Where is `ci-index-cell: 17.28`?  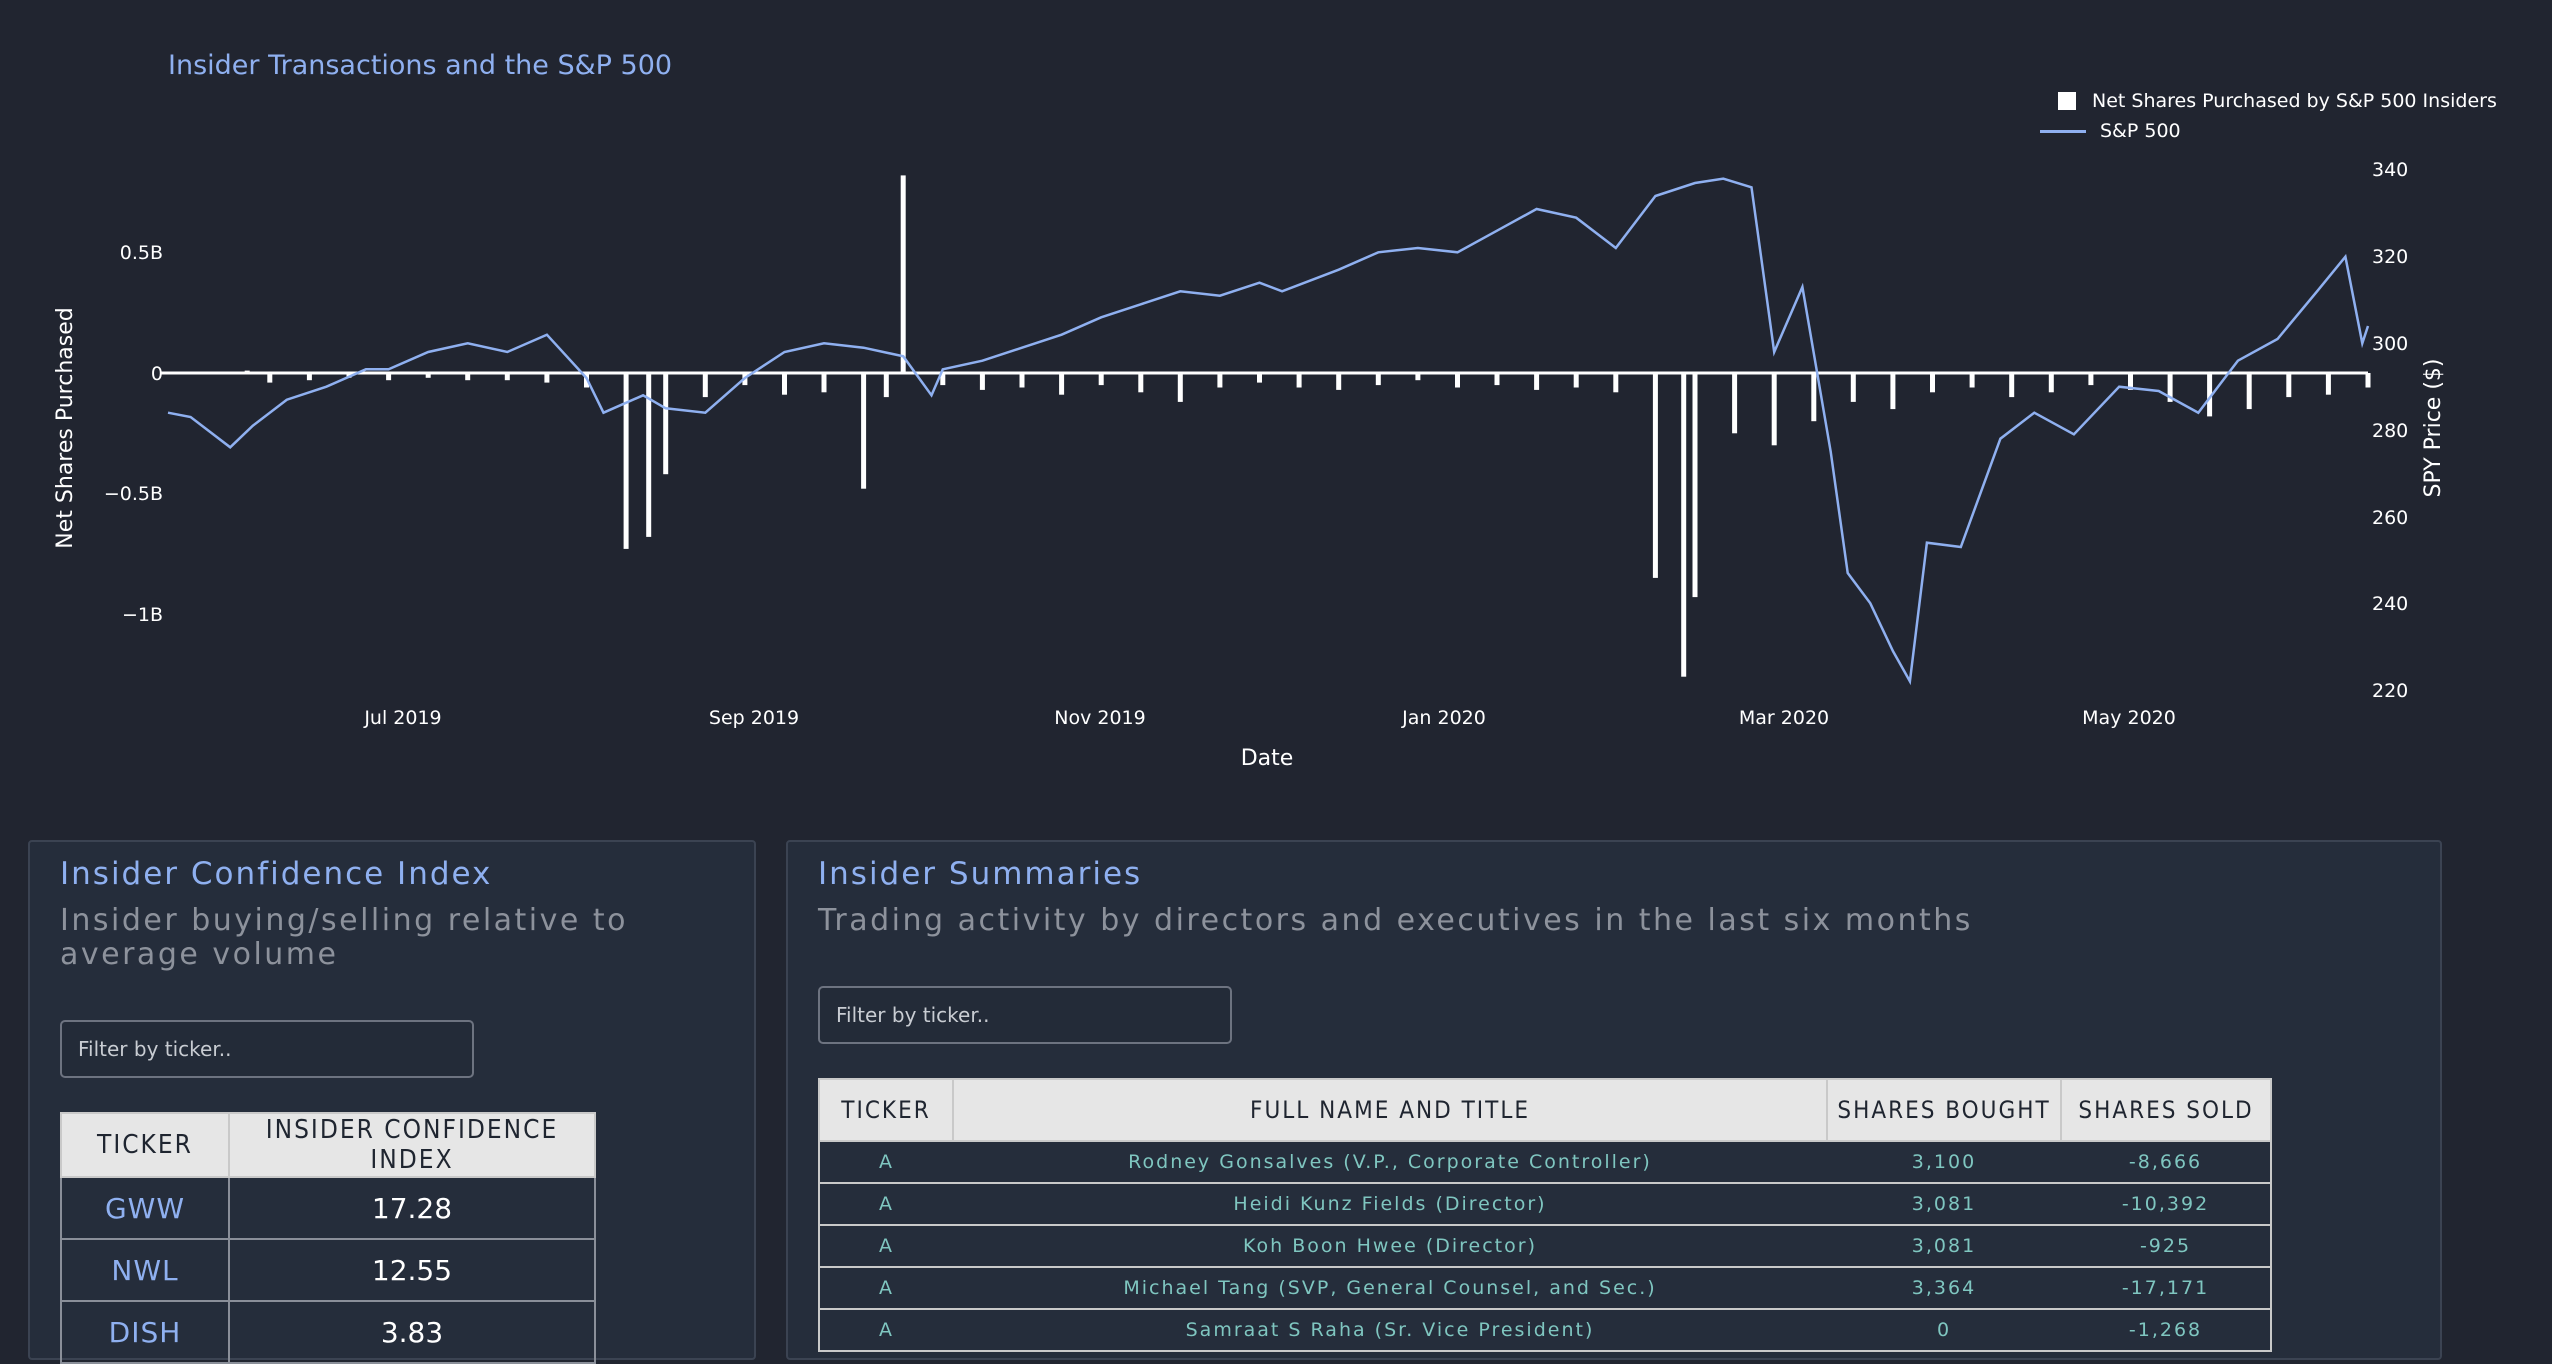 ci-index-cell: 17.28 is located at coordinates (412, 1208).